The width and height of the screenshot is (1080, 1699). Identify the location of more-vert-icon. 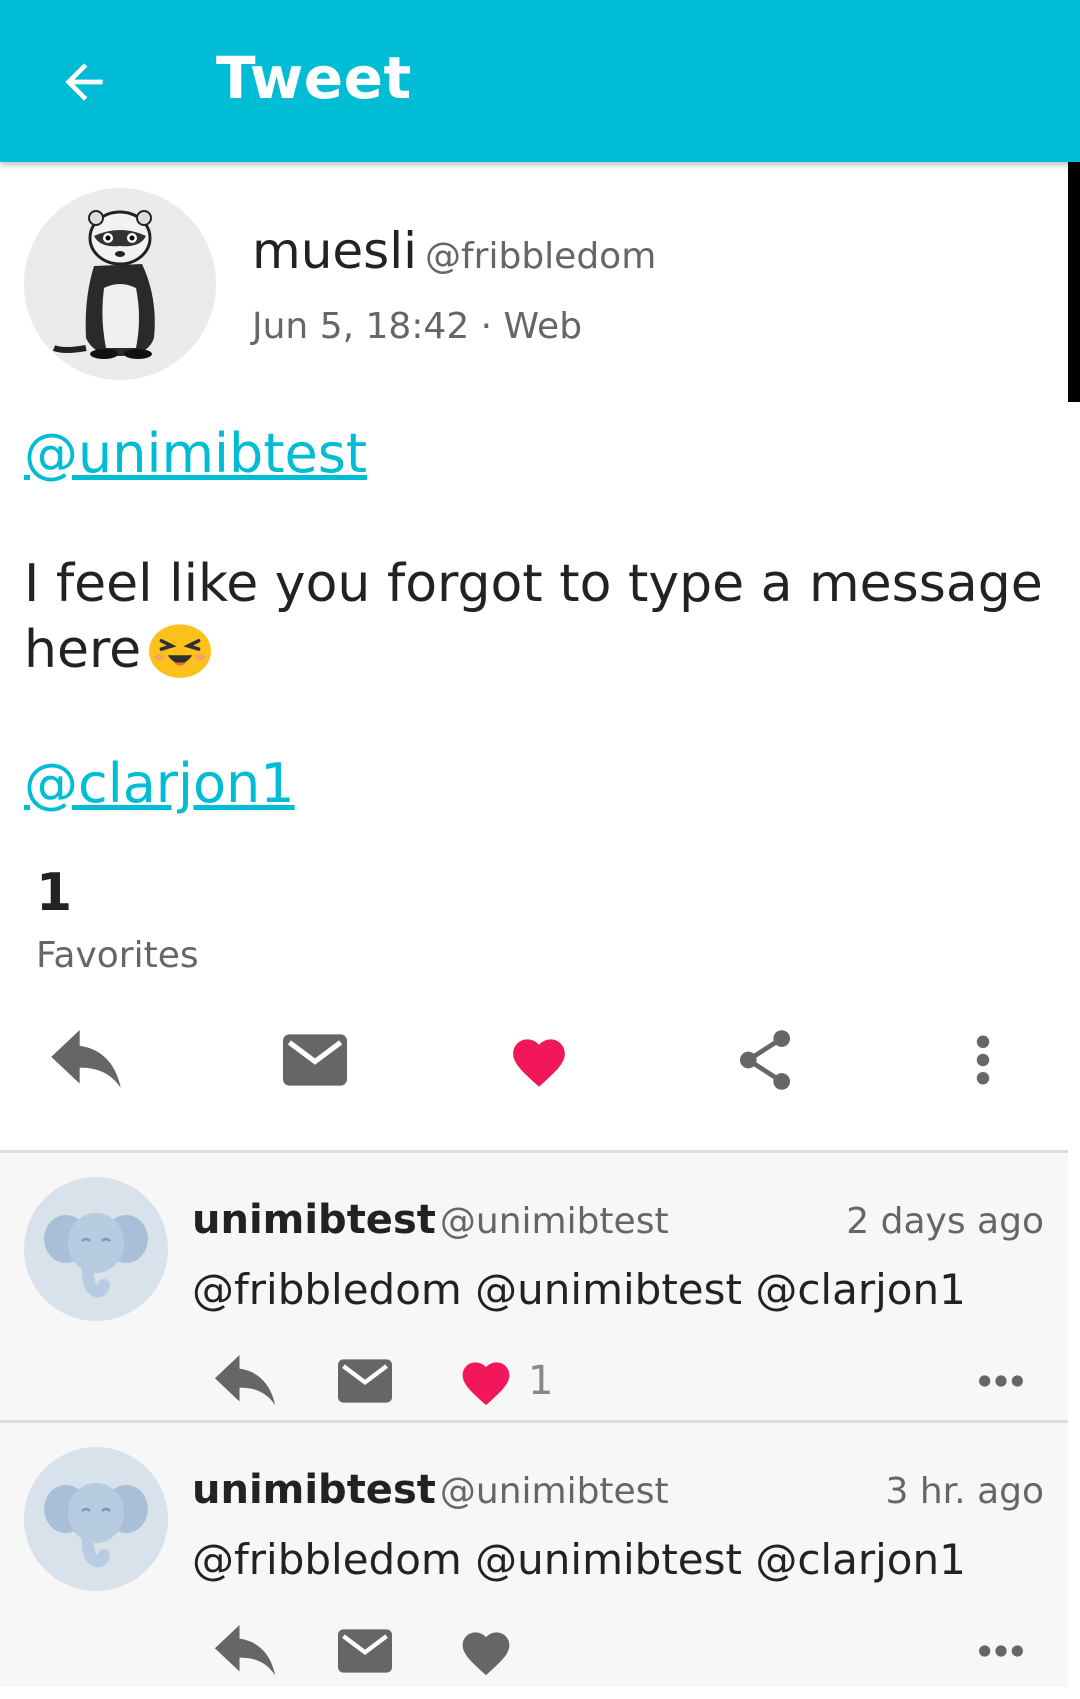
(983, 1060).